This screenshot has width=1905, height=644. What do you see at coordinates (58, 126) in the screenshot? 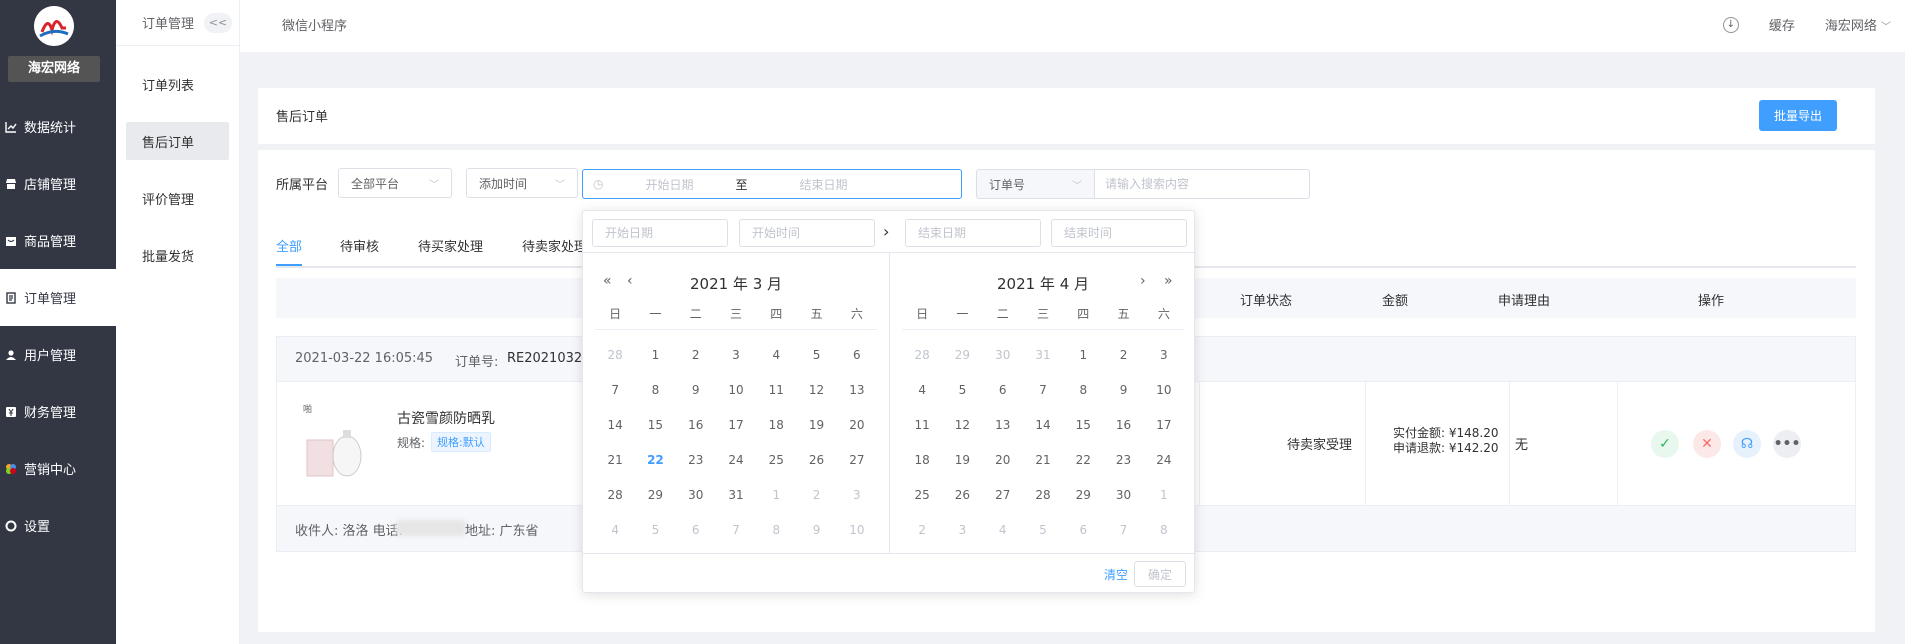
I see `nav-item-stats: 数据统计` at bounding box center [58, 126].